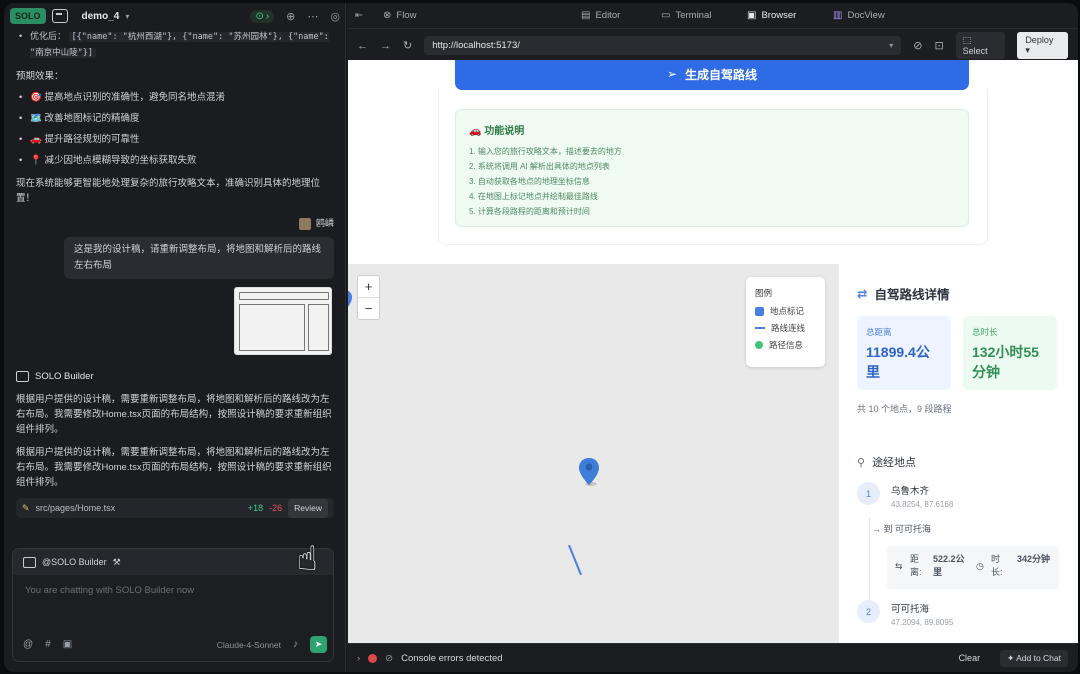  I want to click on stop-name: 乌鲁木齐, so click(910, 491).